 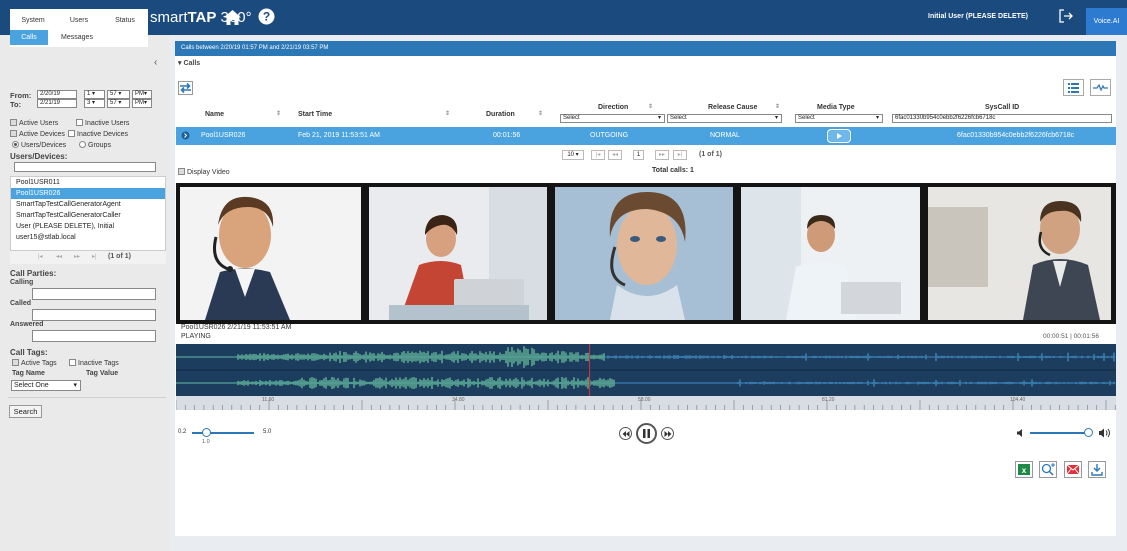 What do you see at coordinates (94, 103) in the screenshot?
I see `to-hour-select: 3 ▾` at bounding box center [94, 103].